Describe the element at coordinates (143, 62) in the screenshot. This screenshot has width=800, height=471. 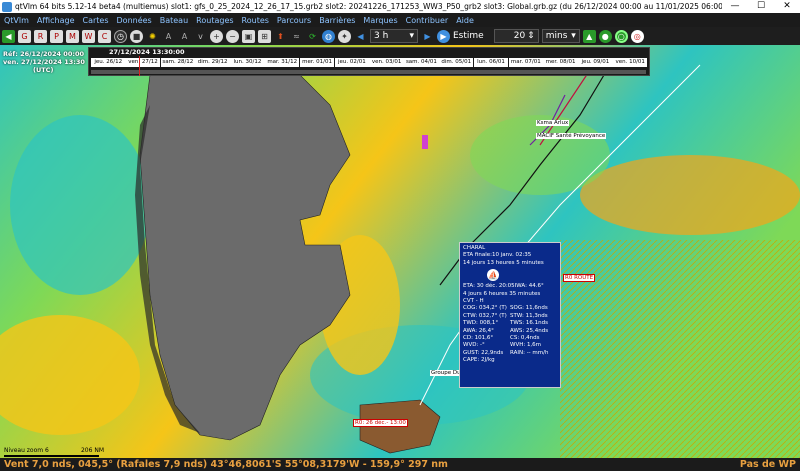
I see `timeline-day: ven. 27/12` at that location.